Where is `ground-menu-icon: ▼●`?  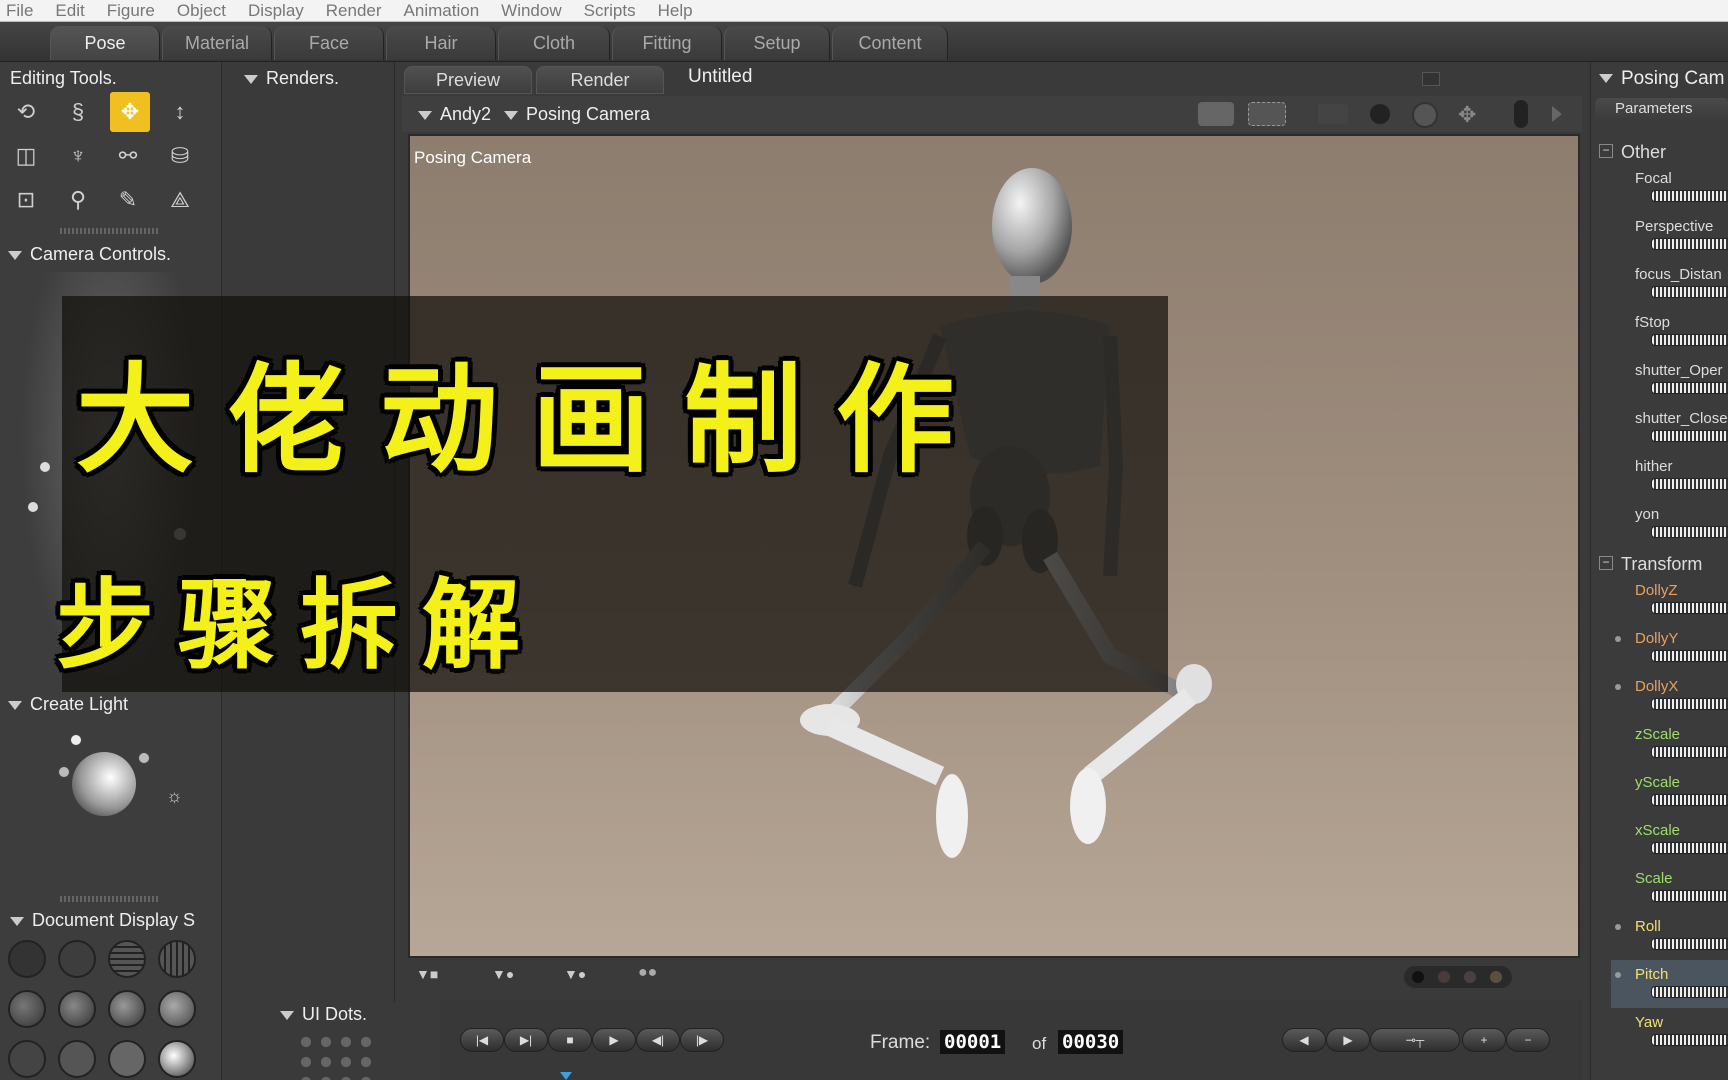
ground-menu-icon: ▼● is located at coordinates (575, 974).